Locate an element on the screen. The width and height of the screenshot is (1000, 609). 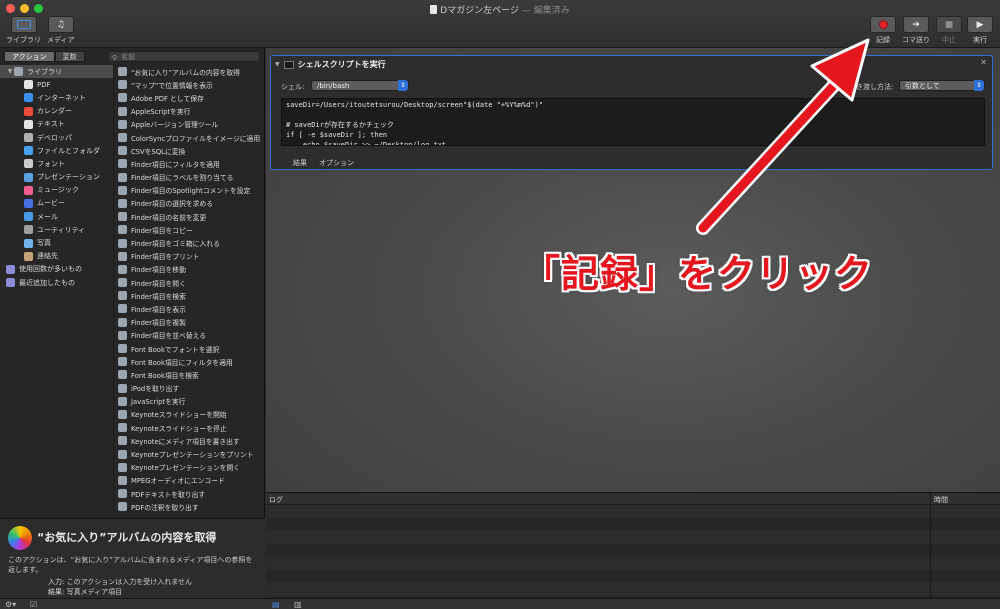
action-list-item: Keynoteプレゼンテーションを開く is located at coordinates (189, 467).